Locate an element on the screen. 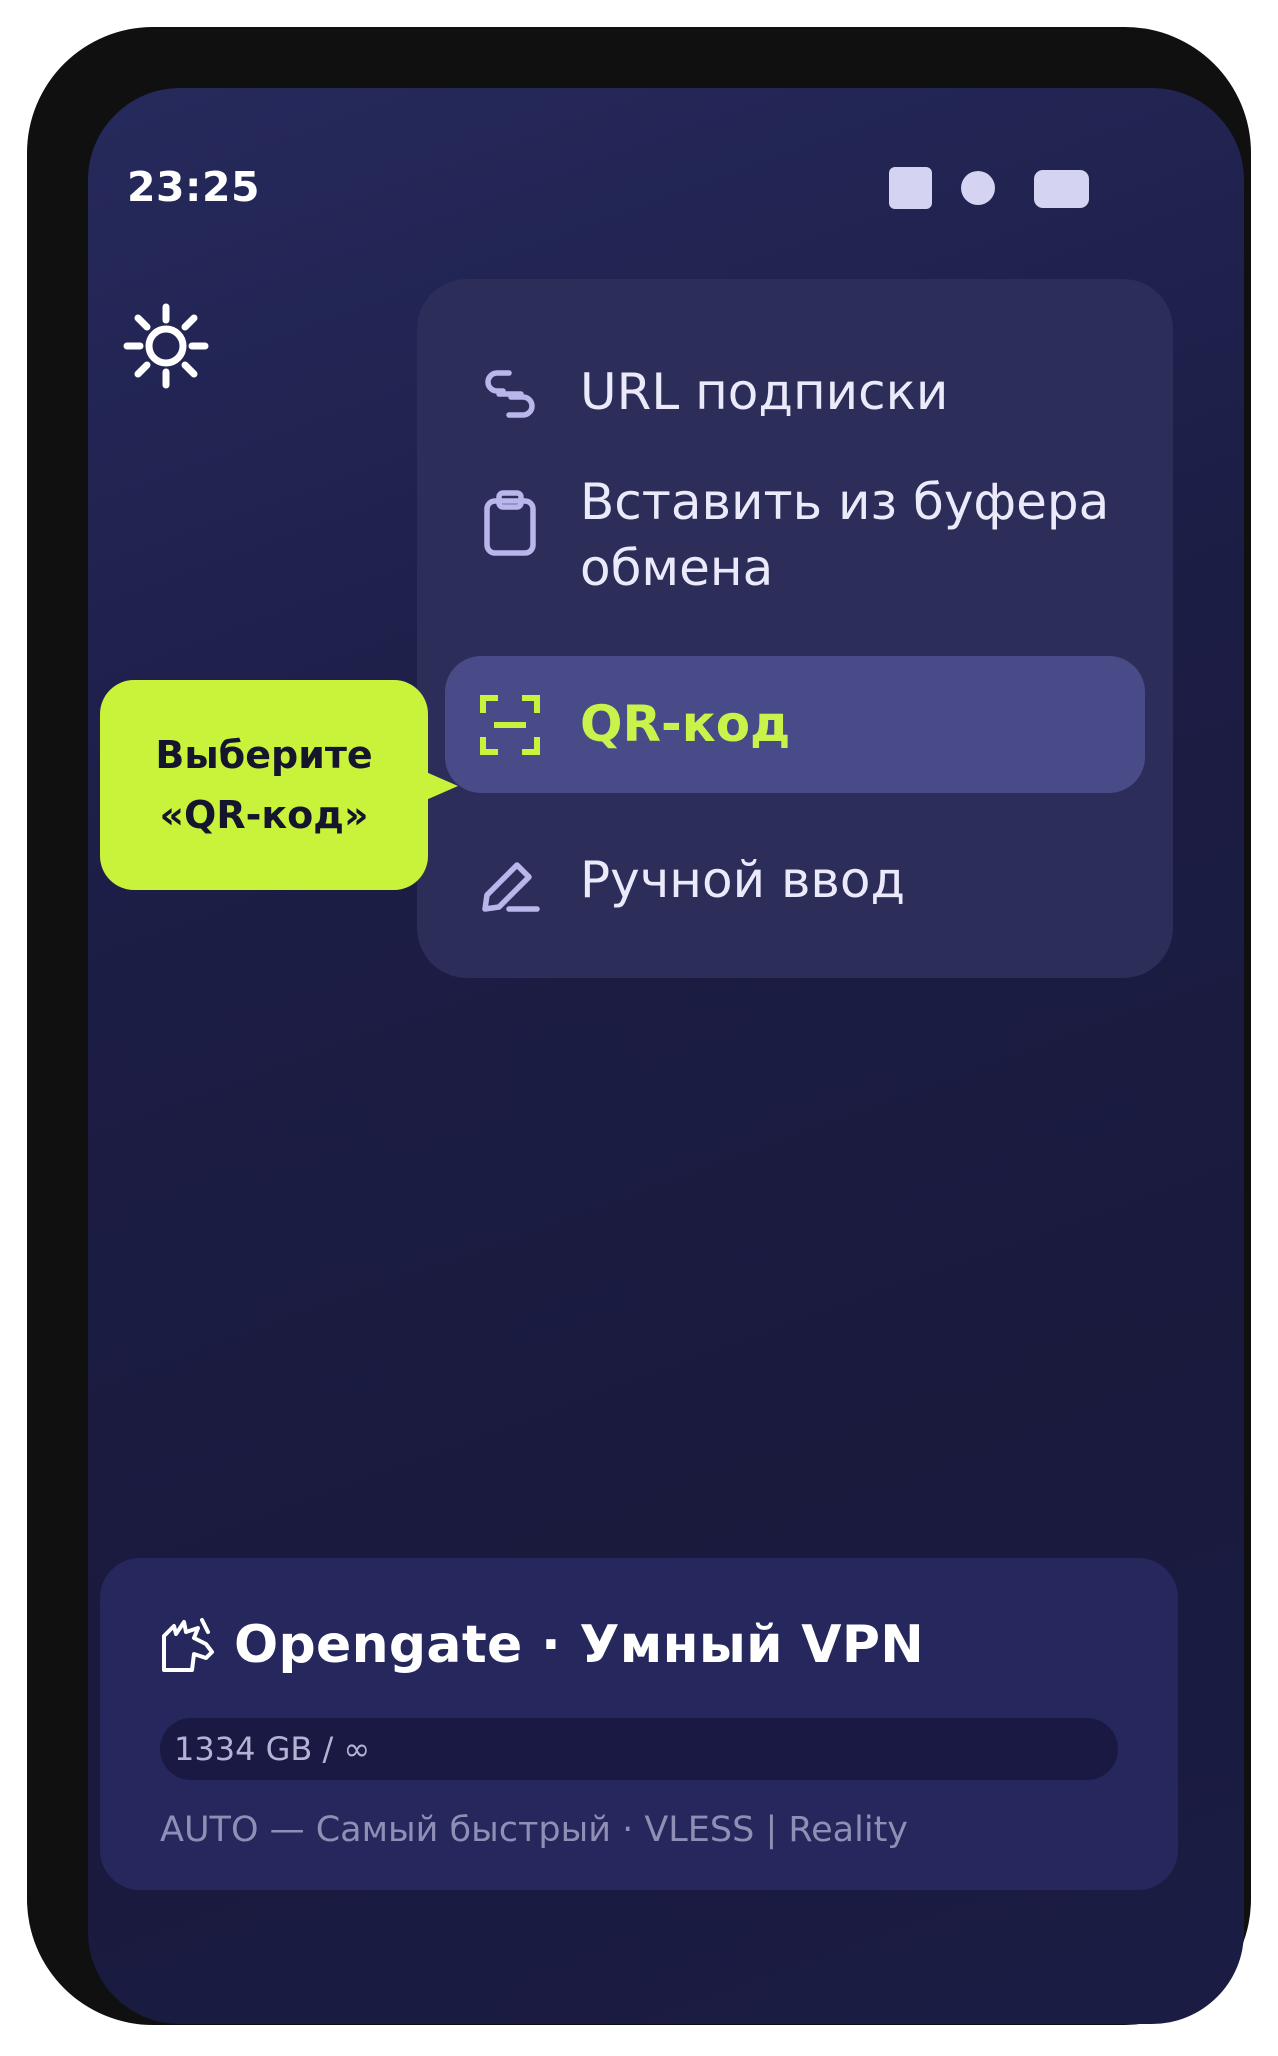 This screenshot has height=2056, width=1278. tooltip-arrow is located at coordinates (442, 786).